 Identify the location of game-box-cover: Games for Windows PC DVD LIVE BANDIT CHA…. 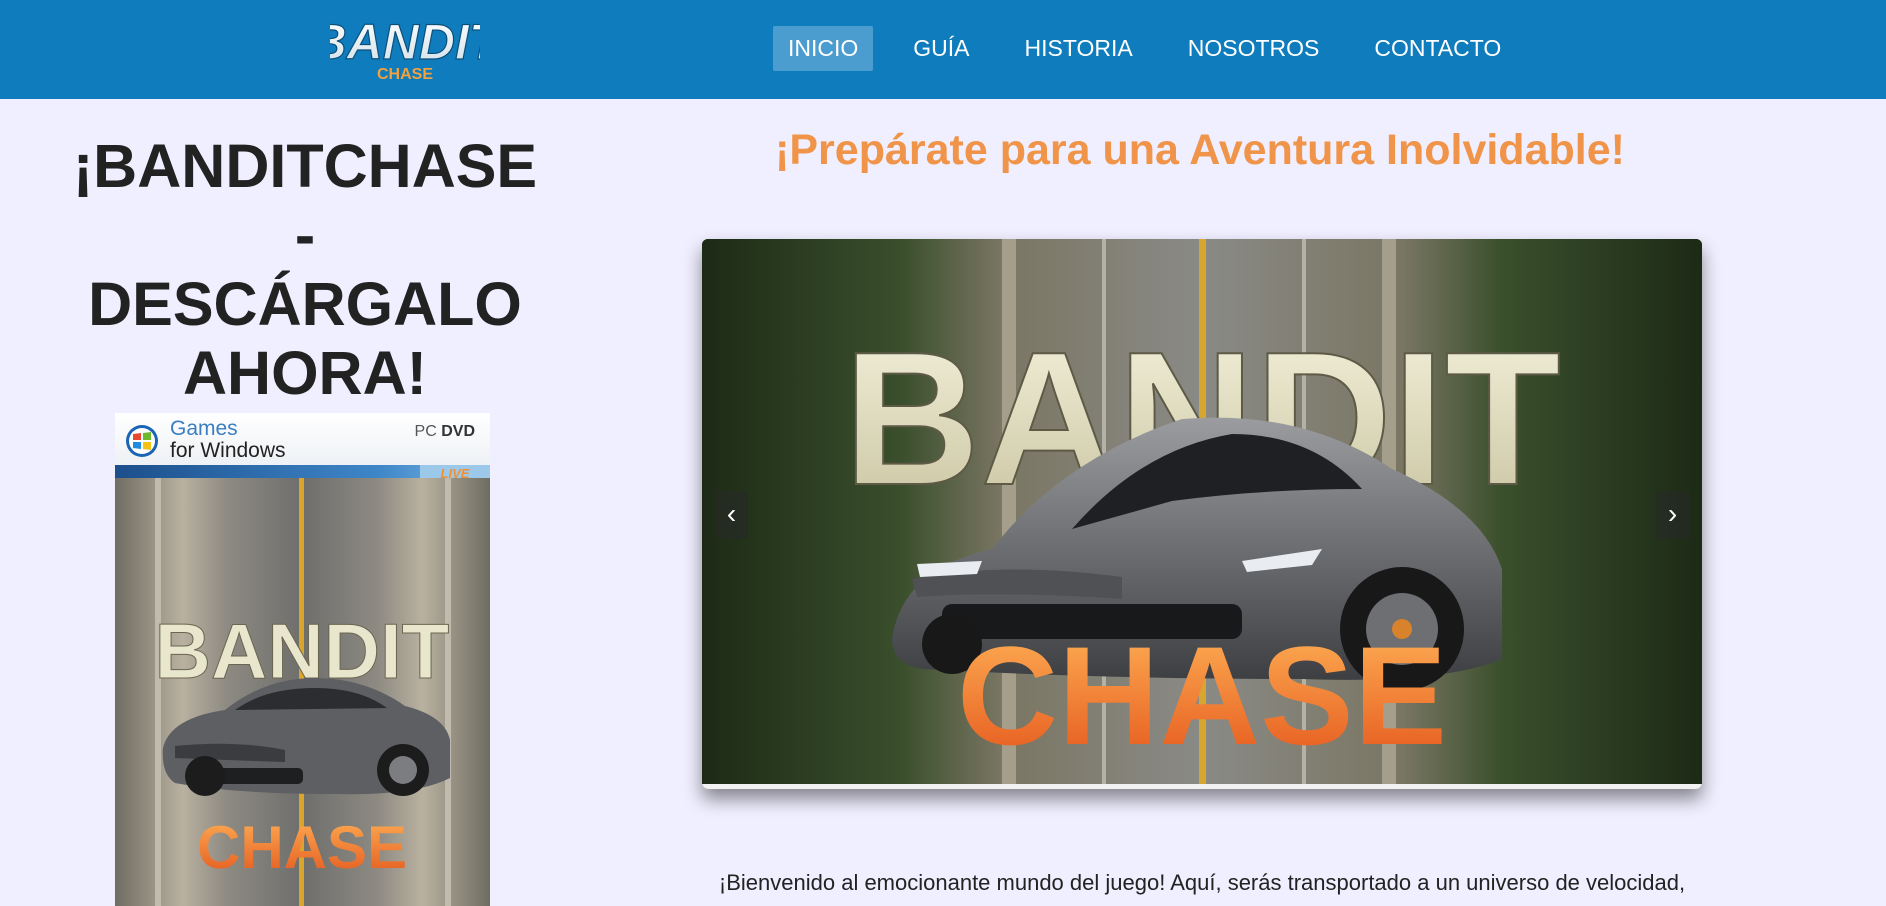
(302, 659).